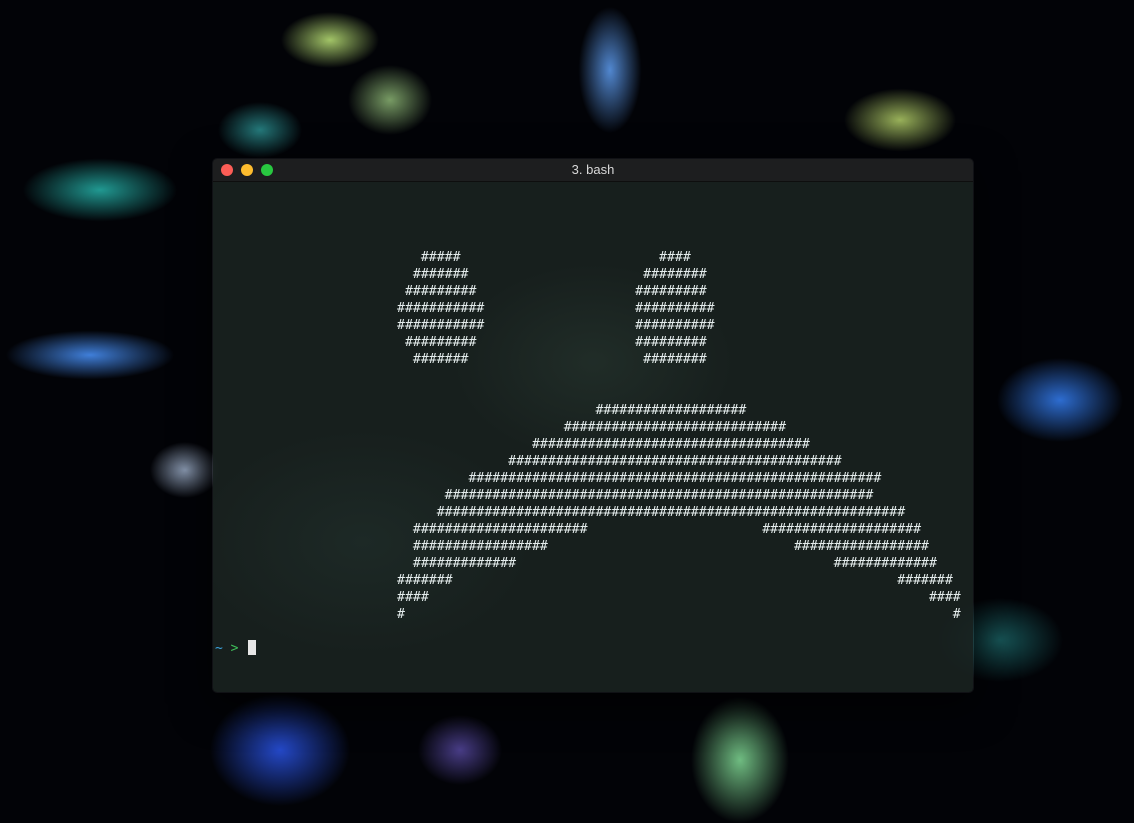 The width and height of the screenshot is (1134, 823). What do you see at coordinates (667, 563) in the screenshot?
I see `ascii-art-line: ############# #############` at bounding box center [667, 563].